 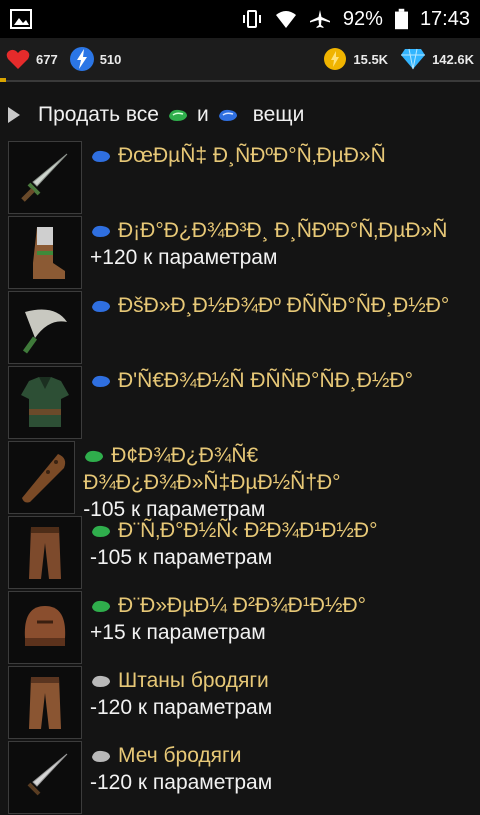 What do you see at coordinates (110, 59) in the screenshot?
I see `energy-value: 510` at bounding box center [110, 59].